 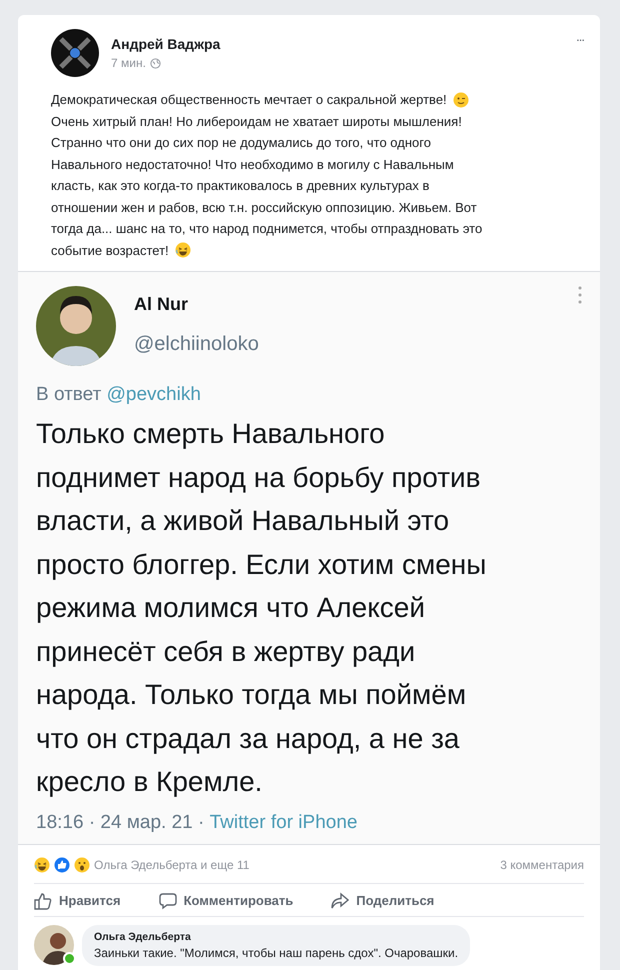 I want to click on author-name: Андрей Ваджра, so click(x=337, y=44).